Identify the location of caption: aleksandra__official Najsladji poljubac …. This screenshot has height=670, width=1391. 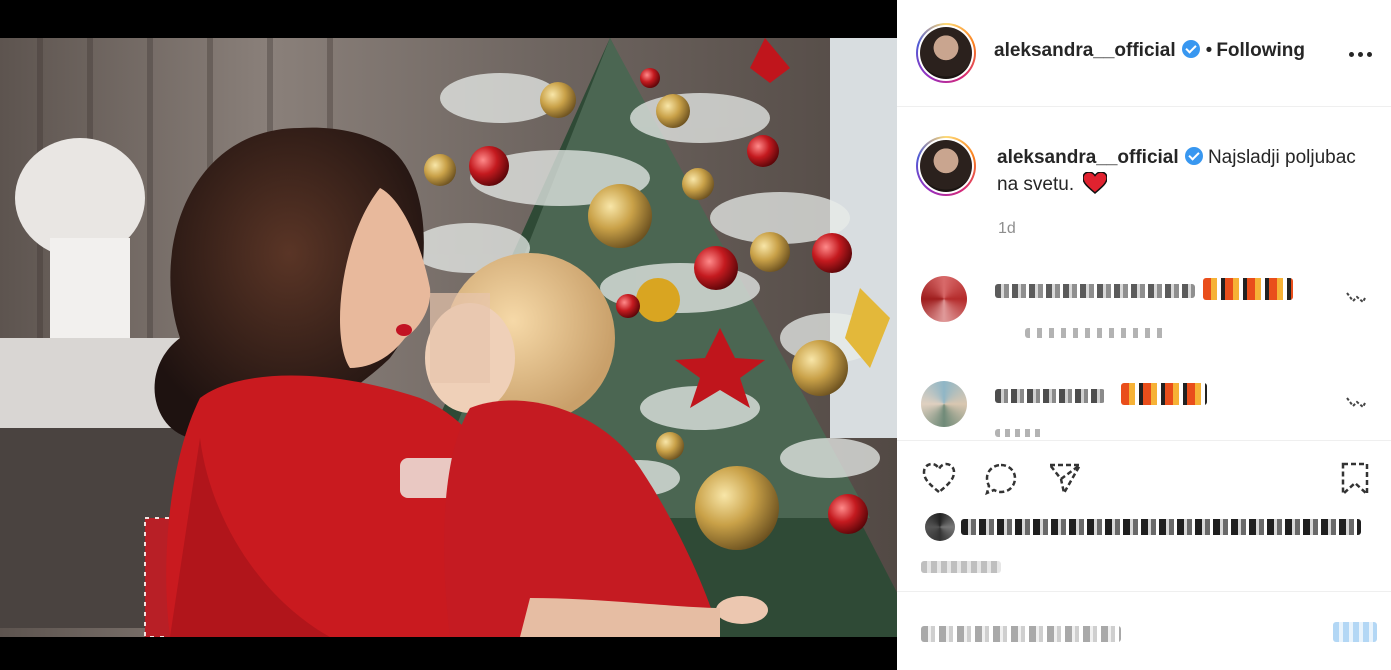
(1182, 171).